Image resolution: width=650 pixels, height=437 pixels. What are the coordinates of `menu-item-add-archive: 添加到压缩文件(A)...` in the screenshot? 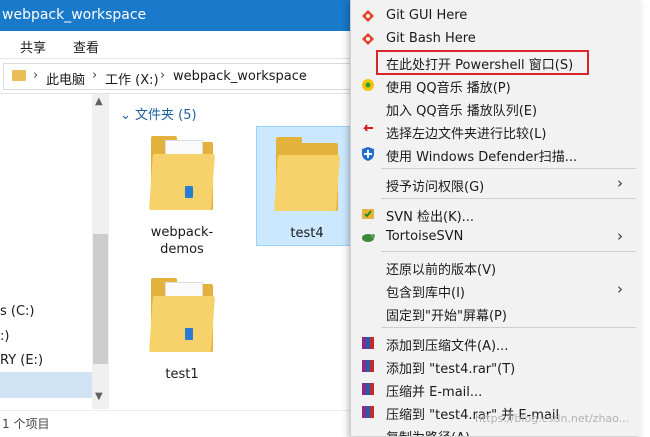 It's located at (496, 342).